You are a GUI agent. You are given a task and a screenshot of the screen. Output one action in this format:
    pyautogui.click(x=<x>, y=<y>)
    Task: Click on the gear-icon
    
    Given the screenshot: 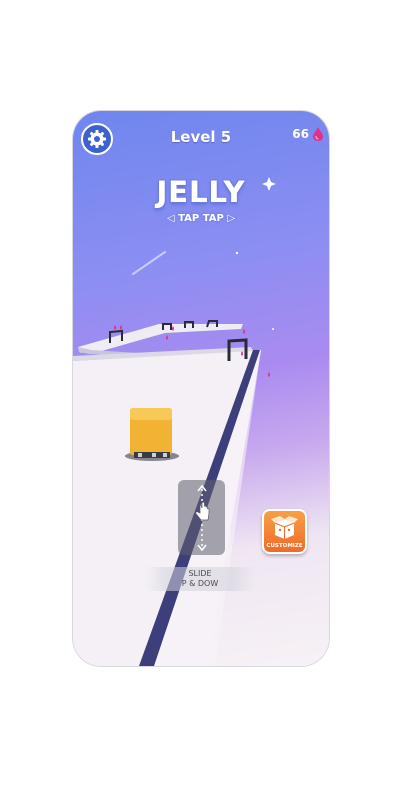 What is the action you would take?
    pyautogui.click(x=97, y=139)
    